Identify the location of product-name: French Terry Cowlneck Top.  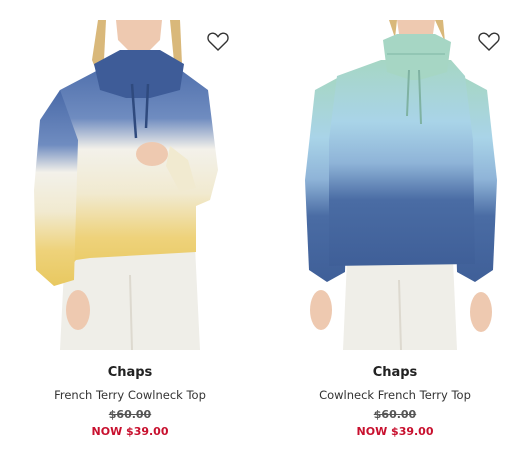
(130, 395).